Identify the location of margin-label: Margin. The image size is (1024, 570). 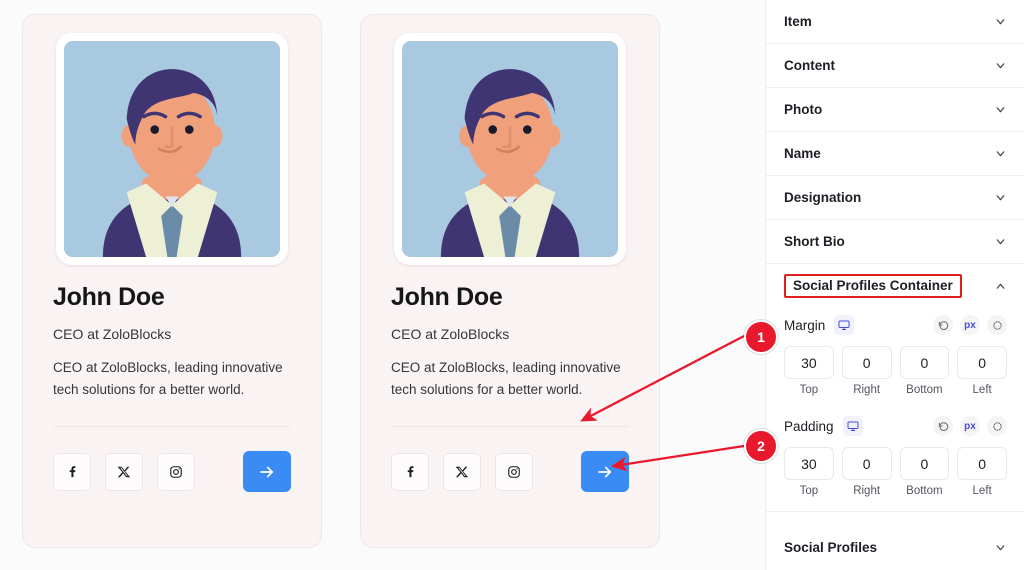
(805, 325).